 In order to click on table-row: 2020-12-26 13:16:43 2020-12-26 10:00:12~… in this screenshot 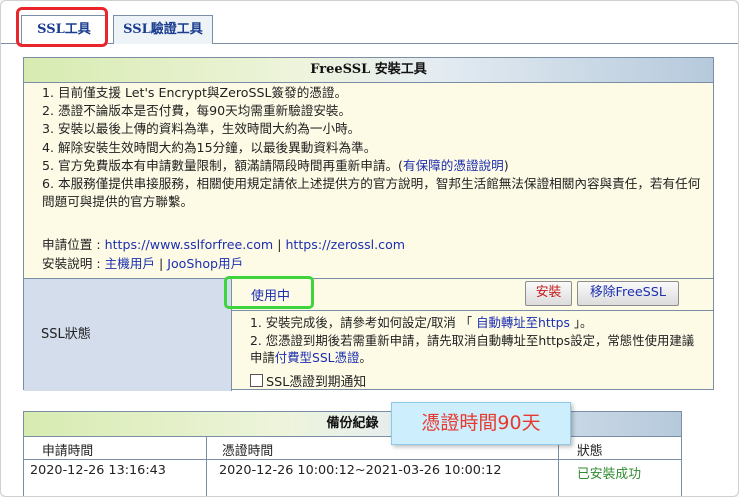, I will do `click(352, 471)`.